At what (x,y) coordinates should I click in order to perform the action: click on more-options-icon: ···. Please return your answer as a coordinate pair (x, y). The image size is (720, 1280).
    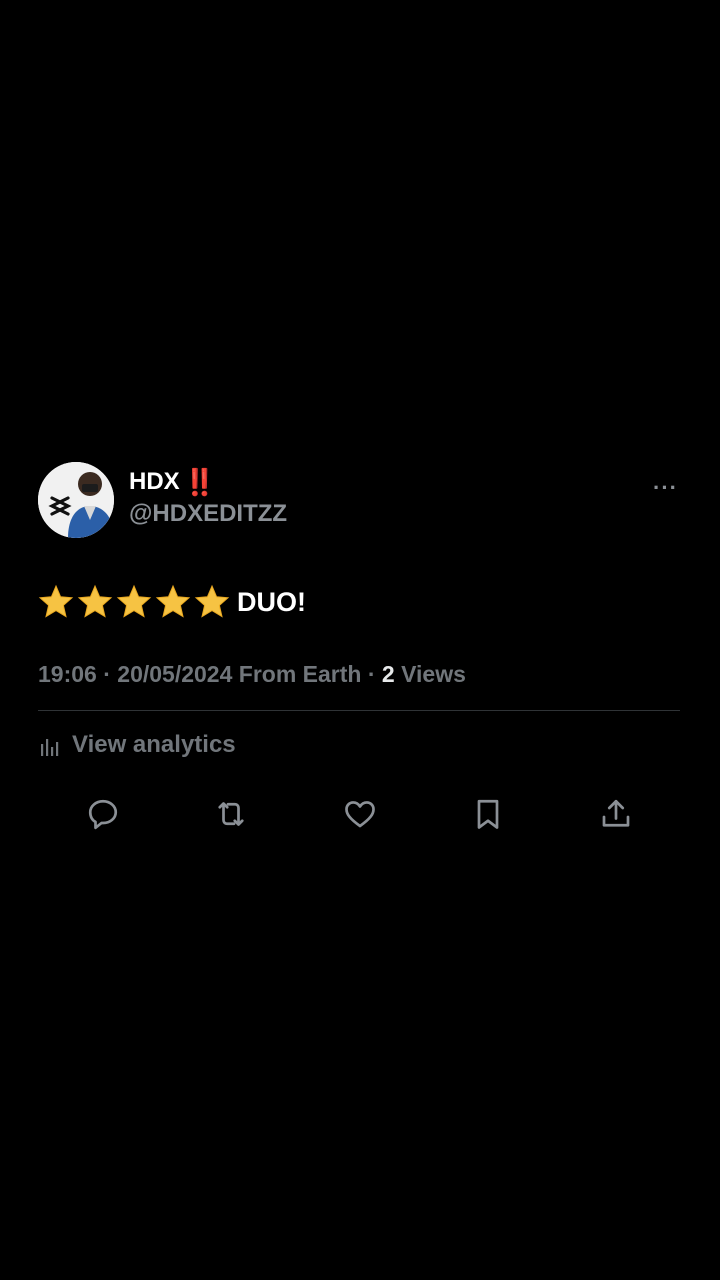
    Looking at the image, I should click on (665, 488).